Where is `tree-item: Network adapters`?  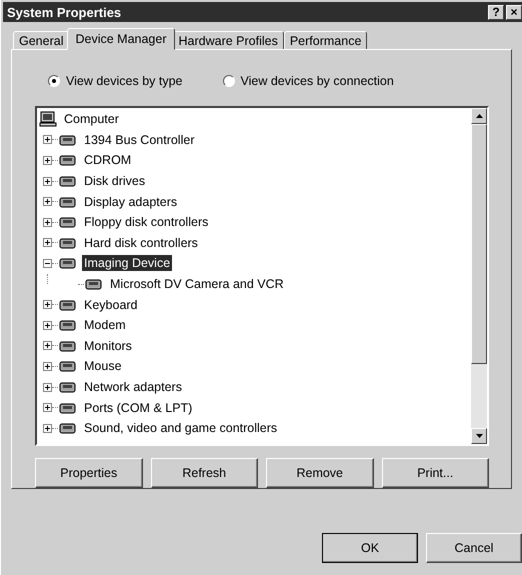
tree-item: Network adapters is located at coordinates (133, 387).